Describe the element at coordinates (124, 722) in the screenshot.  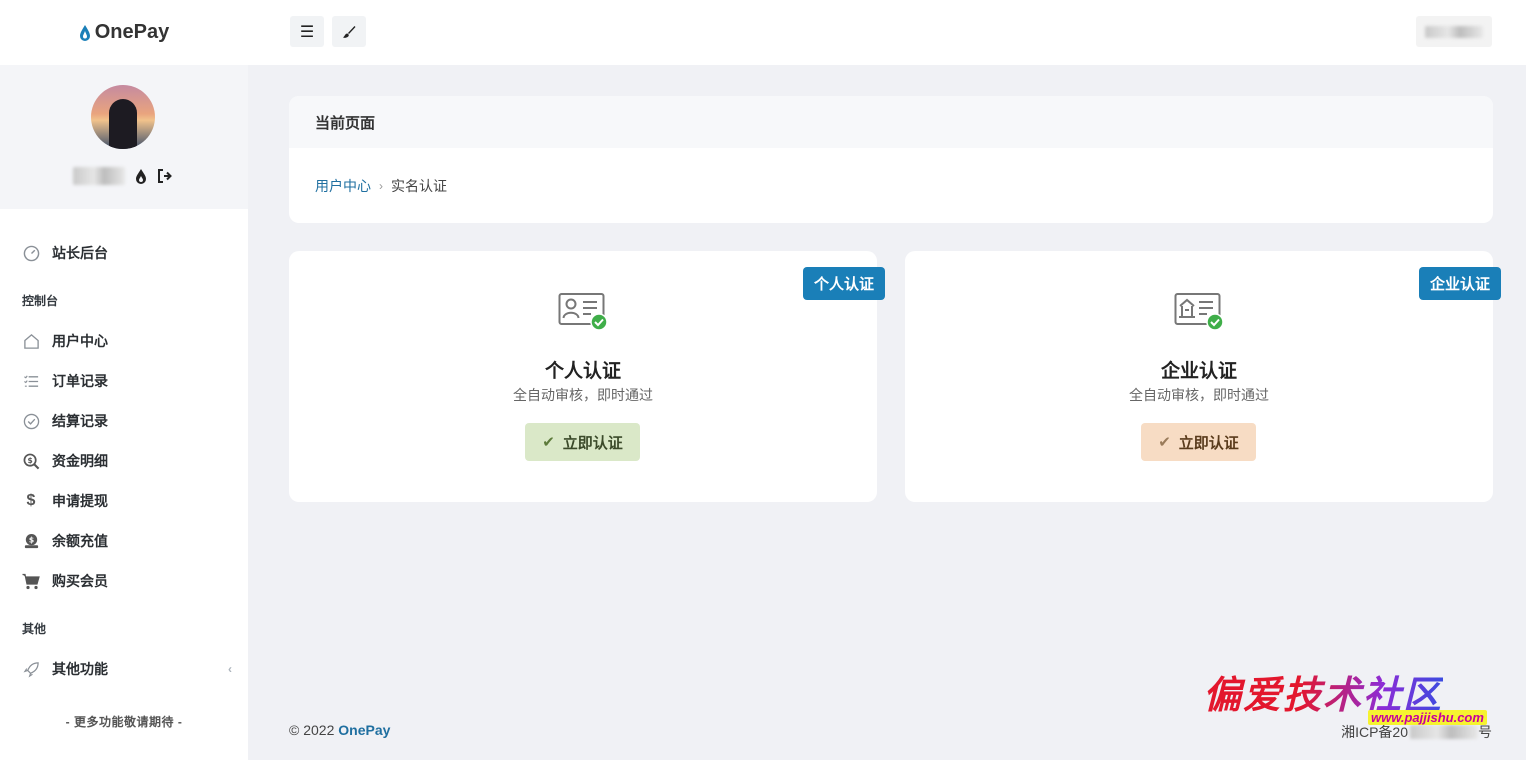
I see `more-features-note: - 更多功能敬请期待 -` at that location.